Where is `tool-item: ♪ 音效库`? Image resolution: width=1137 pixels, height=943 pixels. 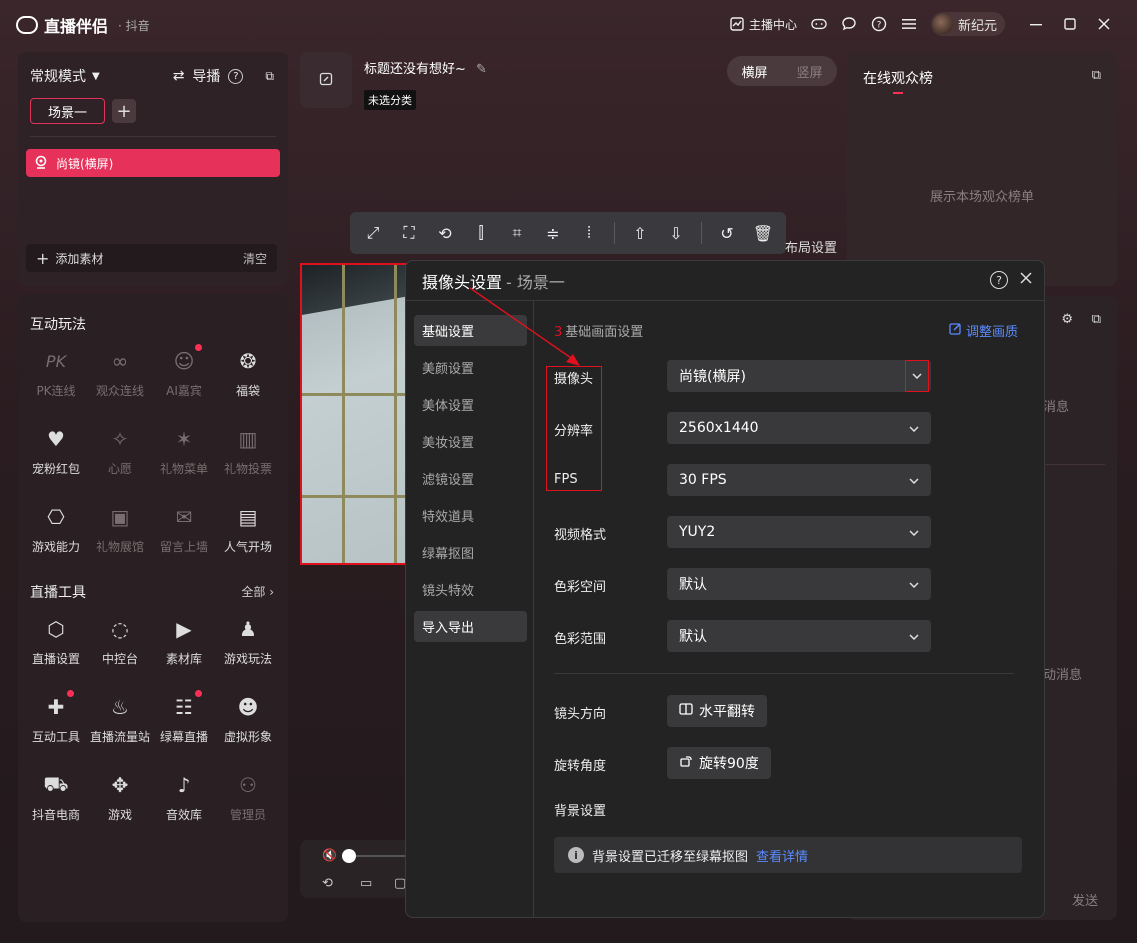
tool-item: ♪ 音效库 is located at coordinates (184, 801).